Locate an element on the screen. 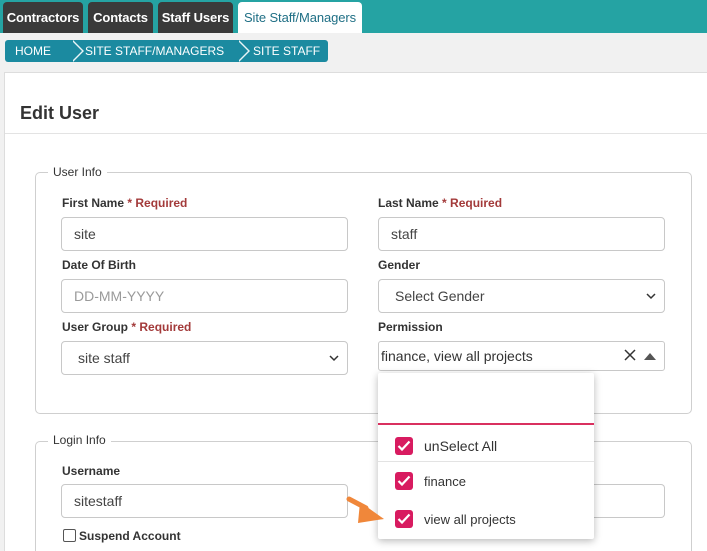 This screenshot has height=551, width=707. breadcrumb-home: HOME is located at coordinates (44, 51).